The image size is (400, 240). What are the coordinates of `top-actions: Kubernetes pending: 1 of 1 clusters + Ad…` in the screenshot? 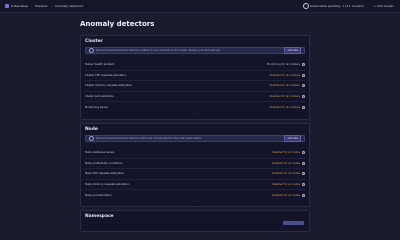 It's located at (348, 6).